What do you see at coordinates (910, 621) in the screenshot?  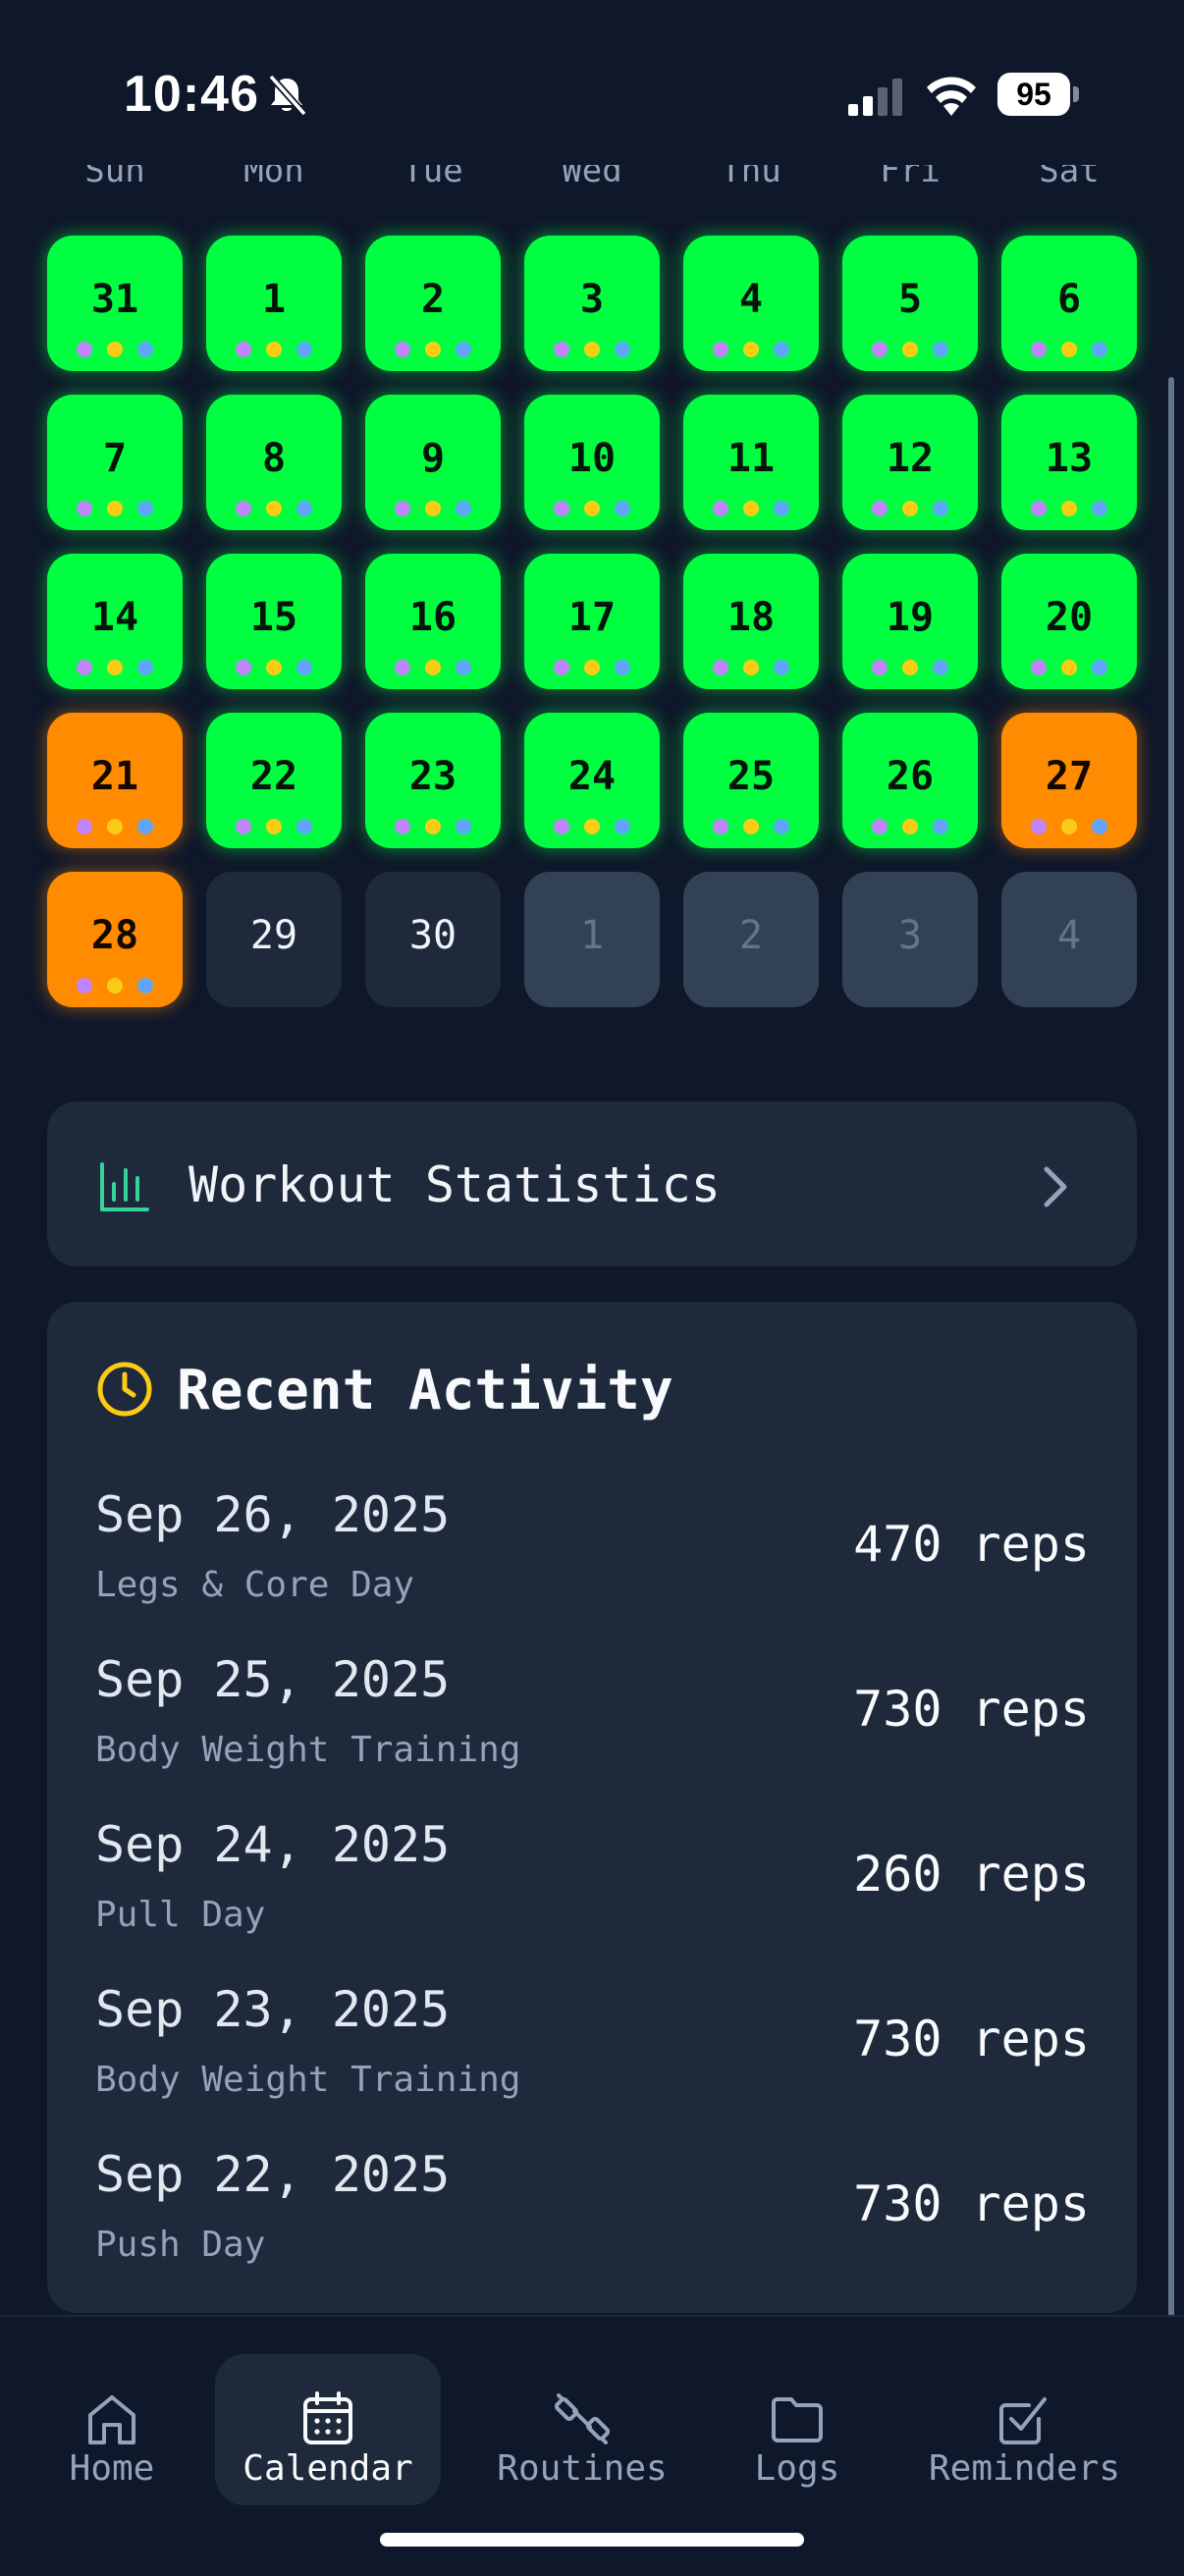 I see `calendar-day: 19` at bounding box center [910, 621].